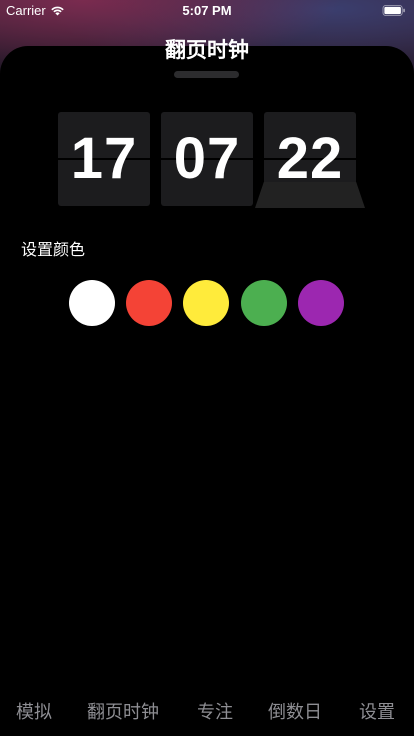 Image resolution: width=414 pixels, height=736 pixels. Describe the element at coordinates (206, 303) in the screenshot. I see `color-swatch-yellow` at that location.